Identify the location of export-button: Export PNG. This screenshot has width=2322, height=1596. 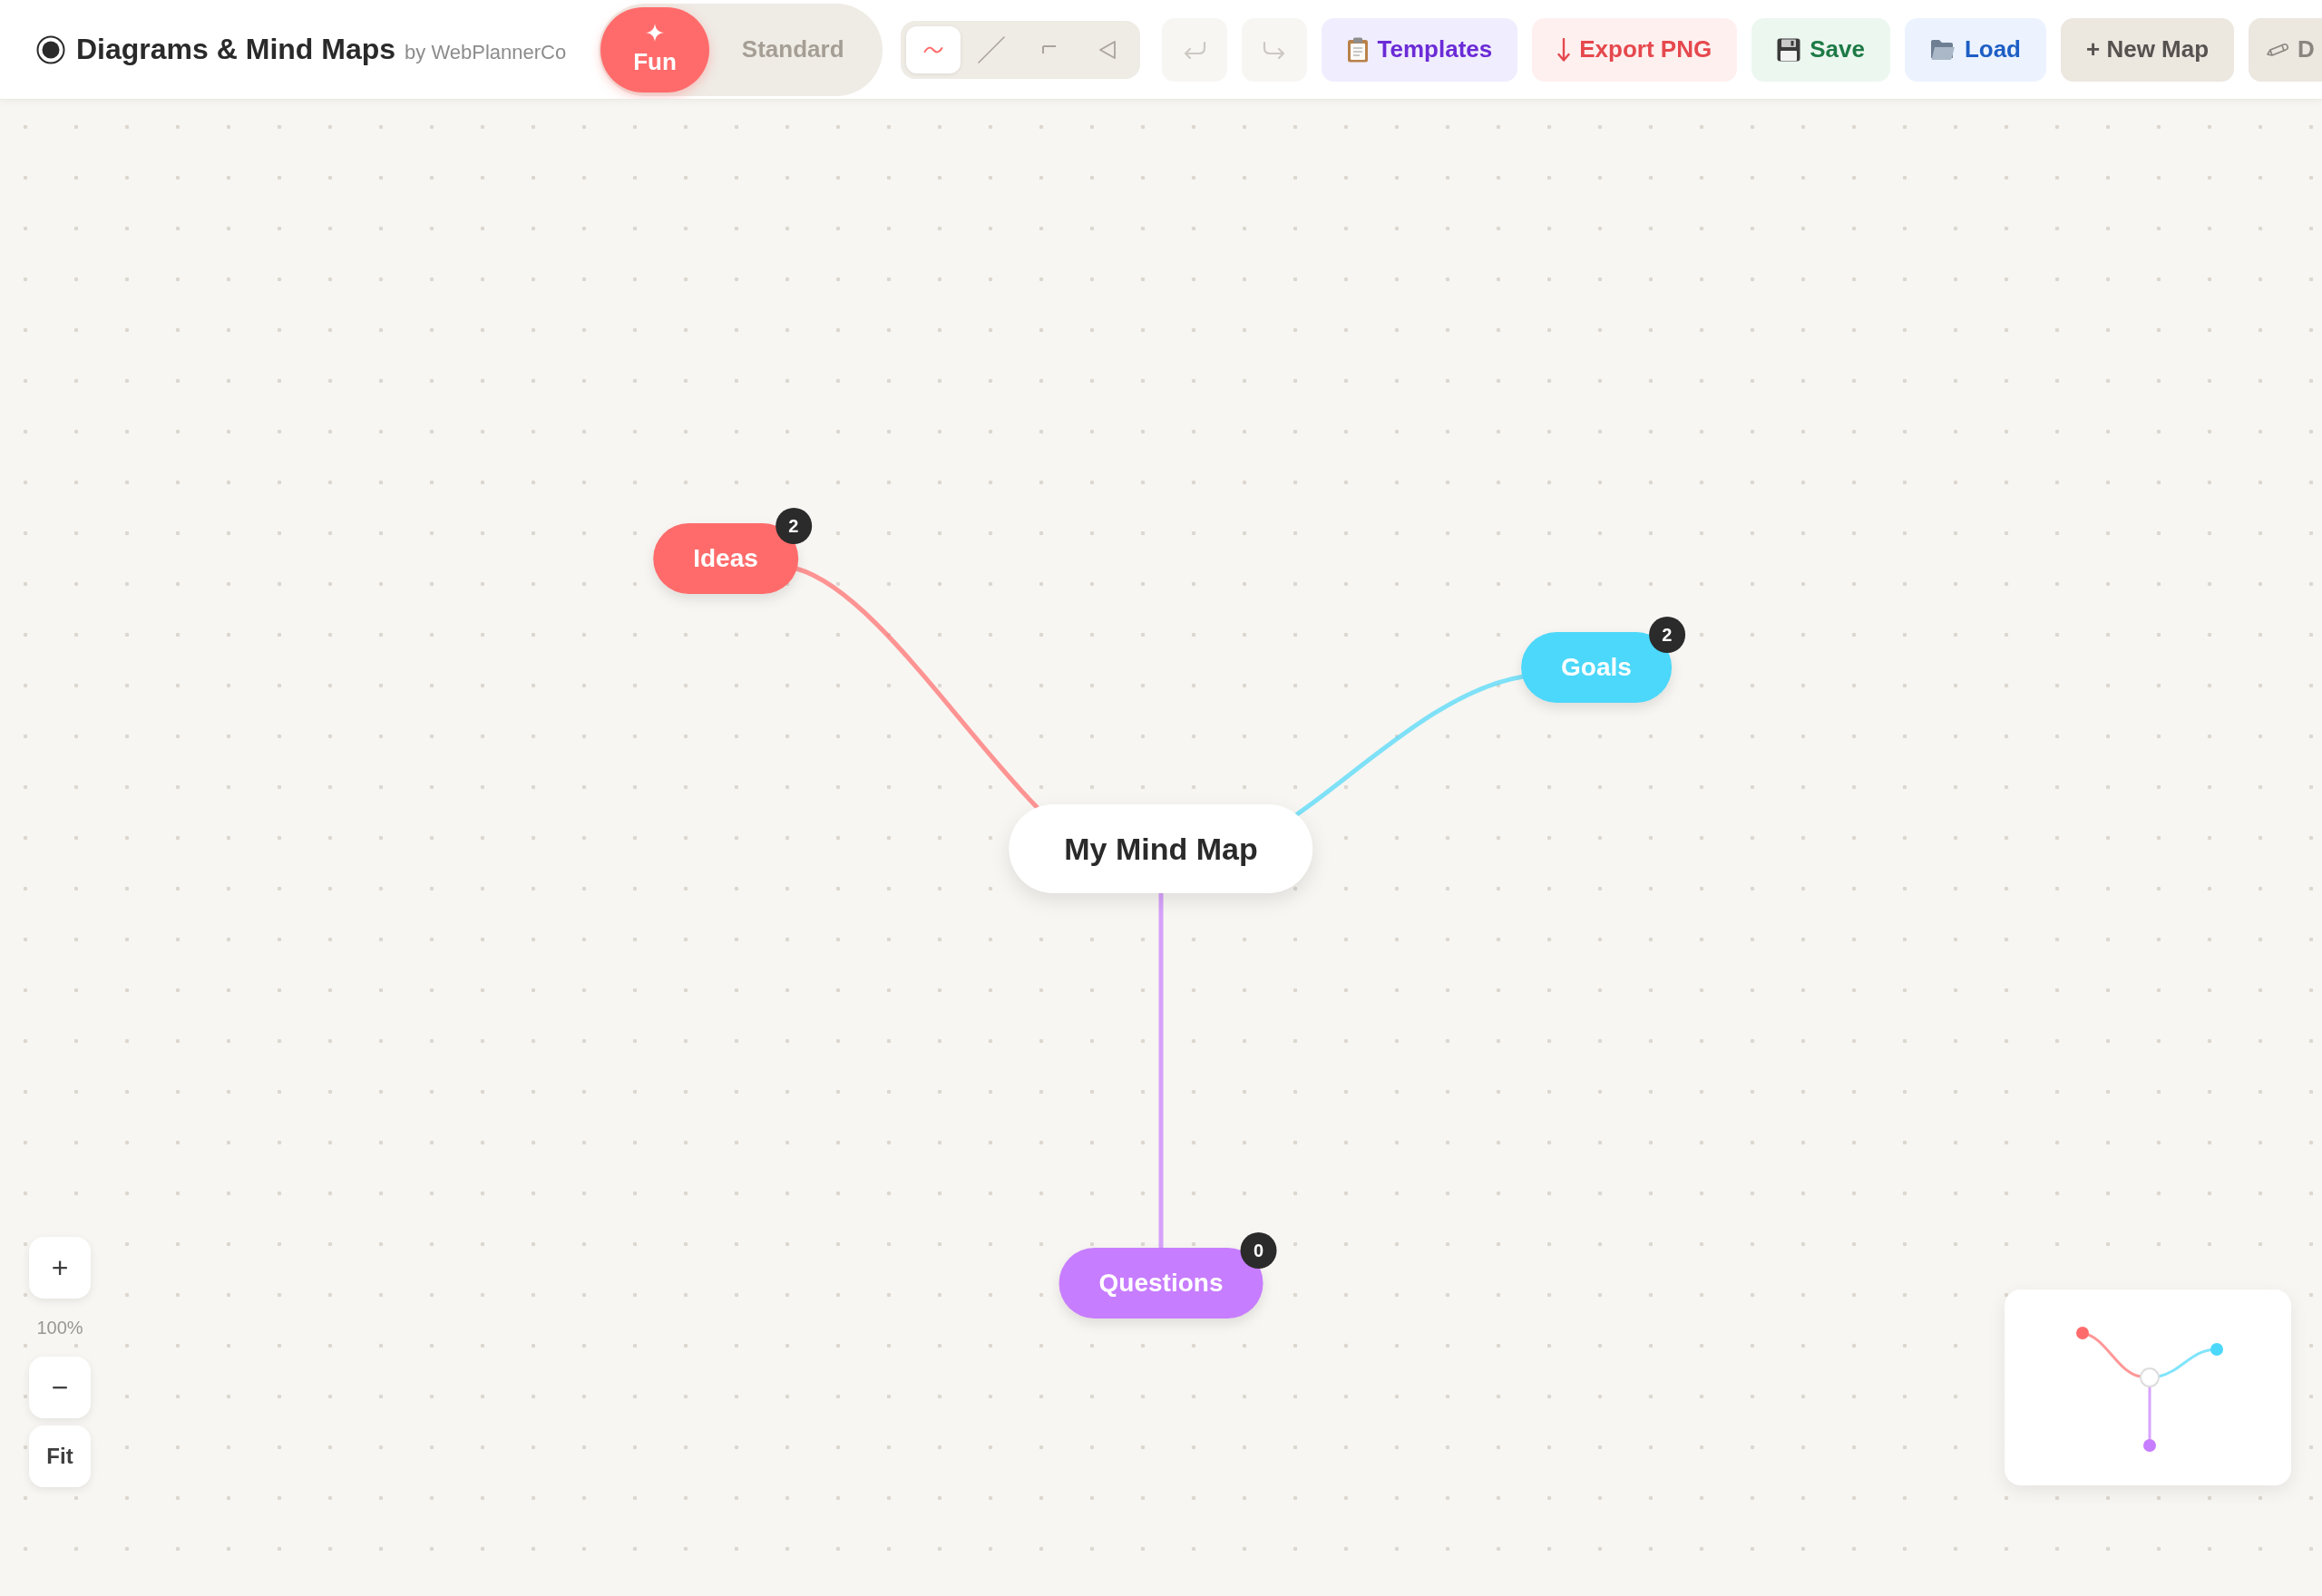
(1635, 49).